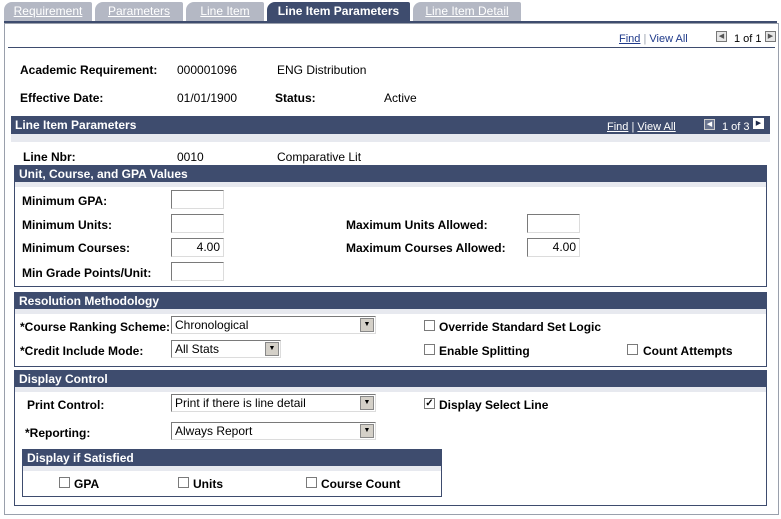 The image size is (781, 519). Describe the element at coordinates (63, 379) in the screenshot. I see `display-control-title: Display Control` at that location.